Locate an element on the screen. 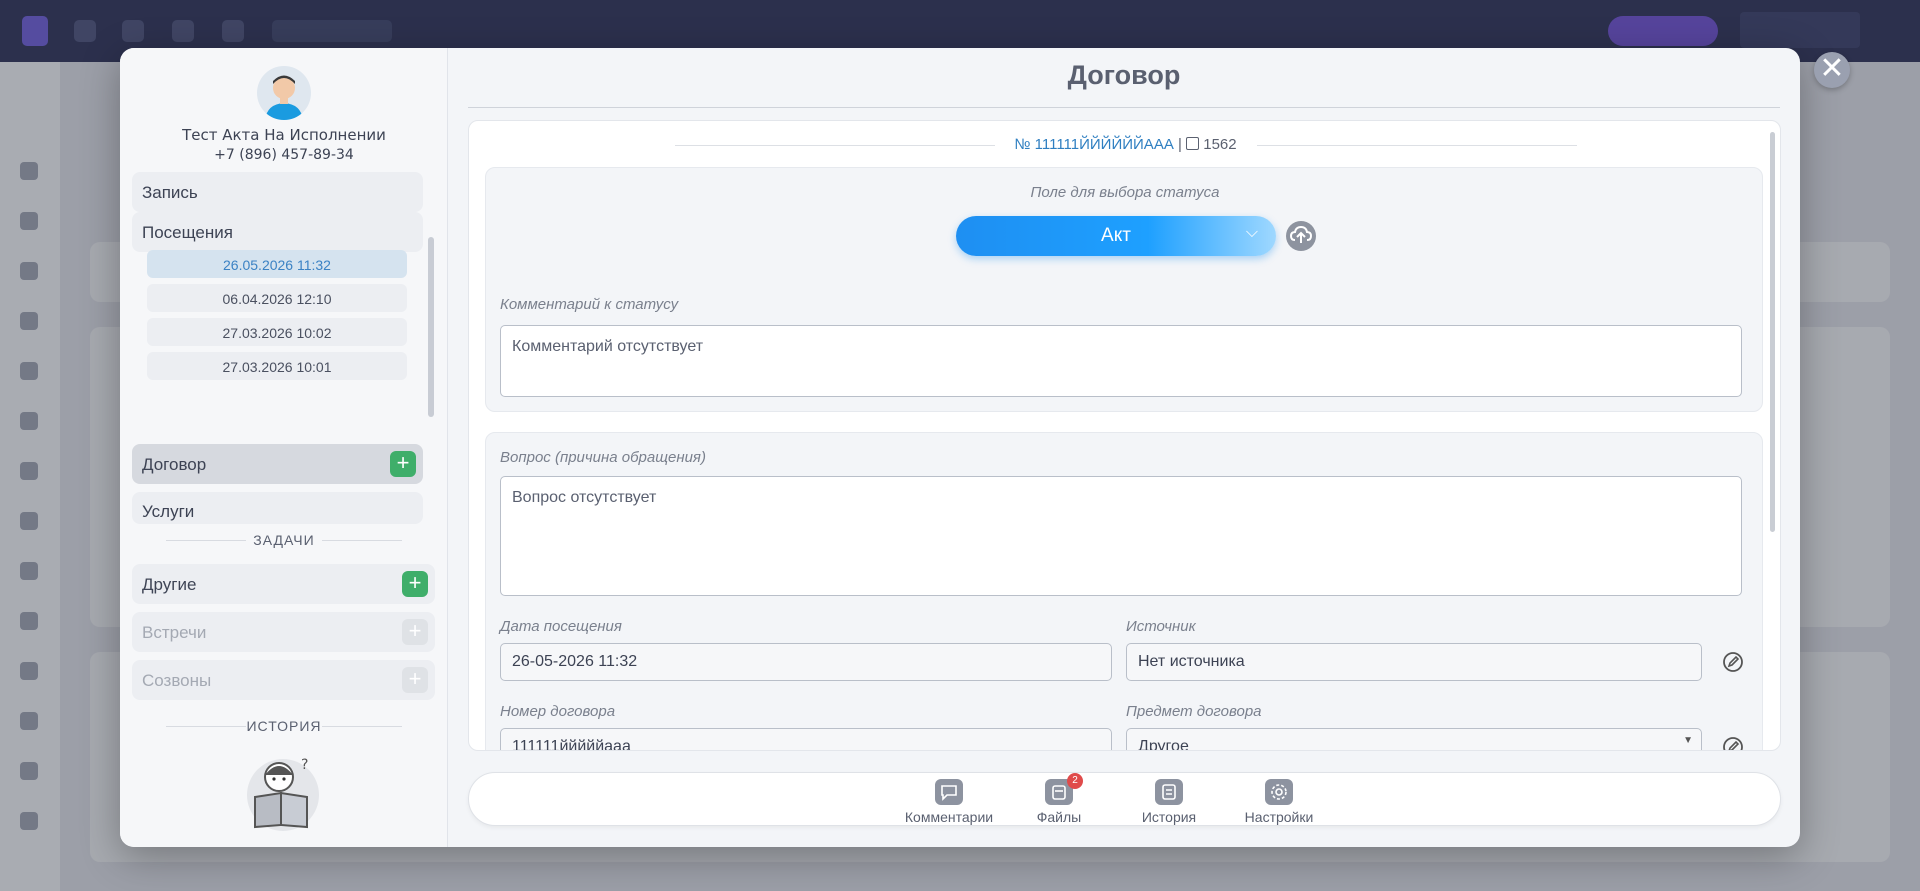 Image resolution: width=1920 pixels, height=891 pixels. files-count-badge: 2 is located at coordinates (1075, 781).